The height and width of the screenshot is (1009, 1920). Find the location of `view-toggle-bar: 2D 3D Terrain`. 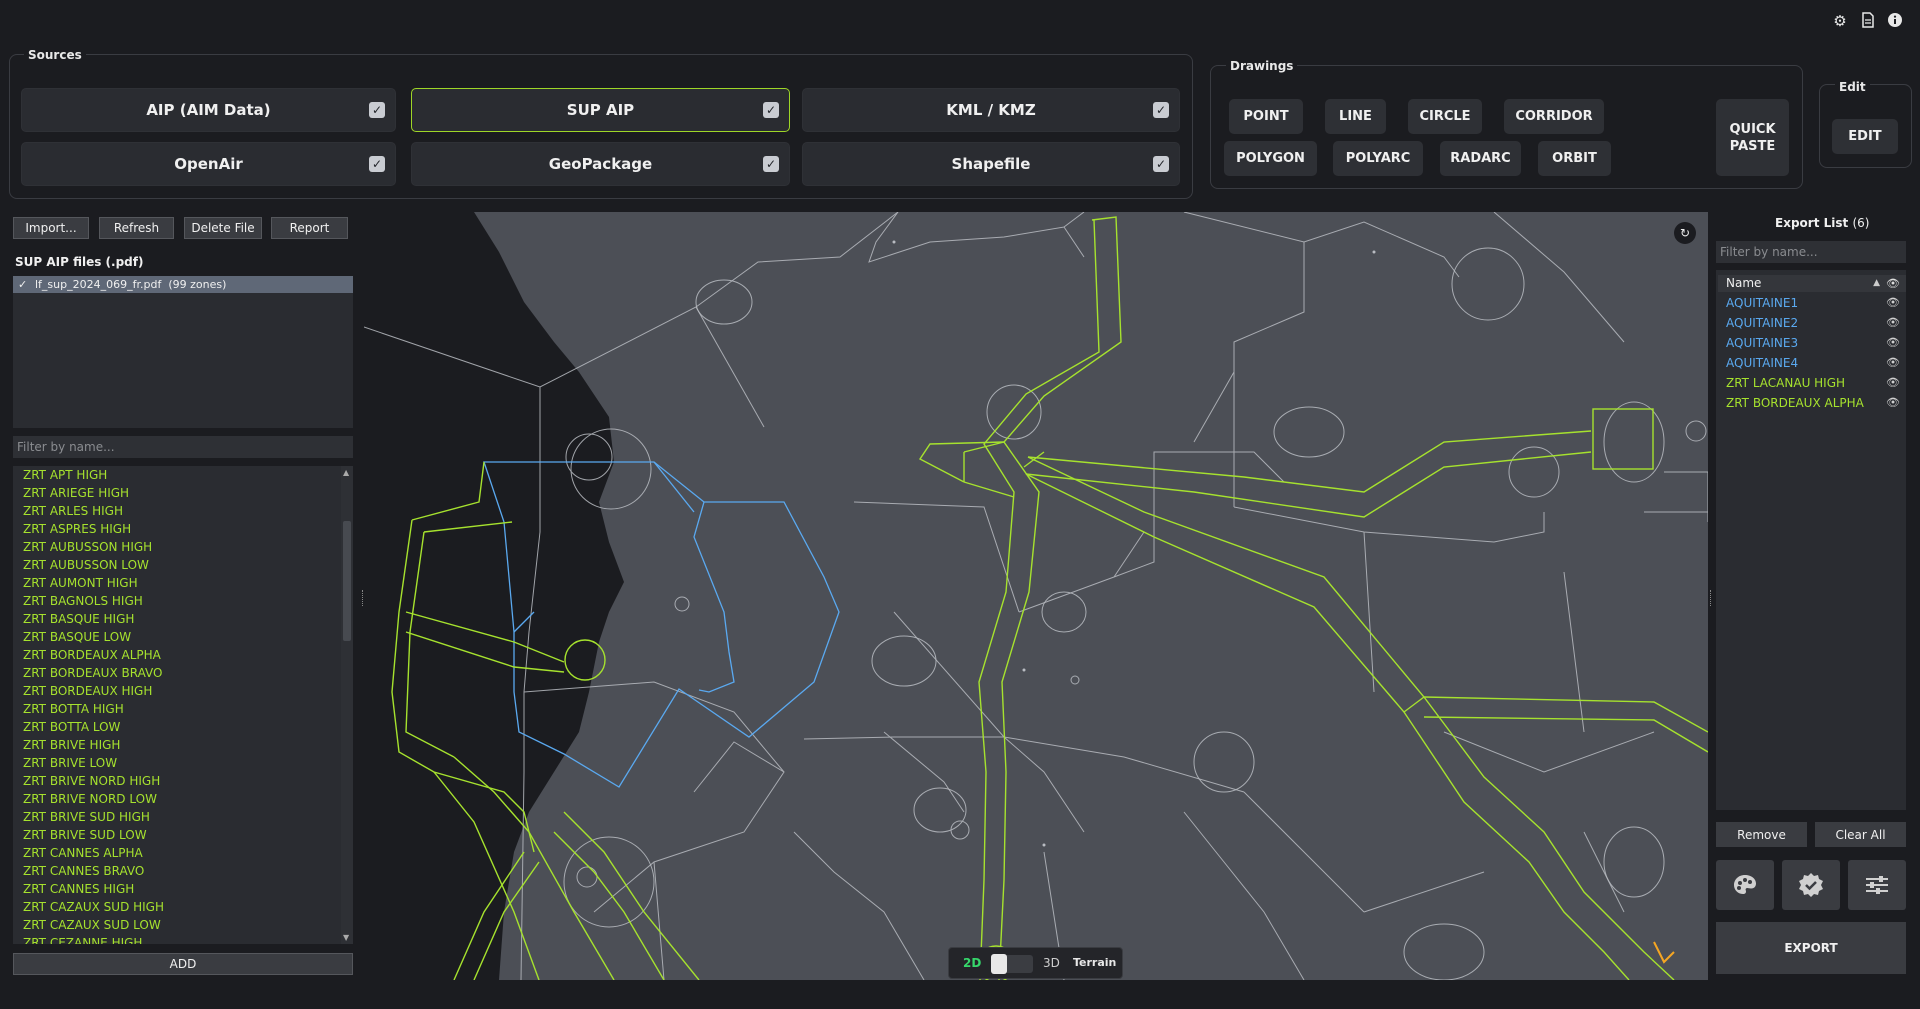

view-toggle-bar: 2D 3D Terrain is located at coordinates (1035, 963).